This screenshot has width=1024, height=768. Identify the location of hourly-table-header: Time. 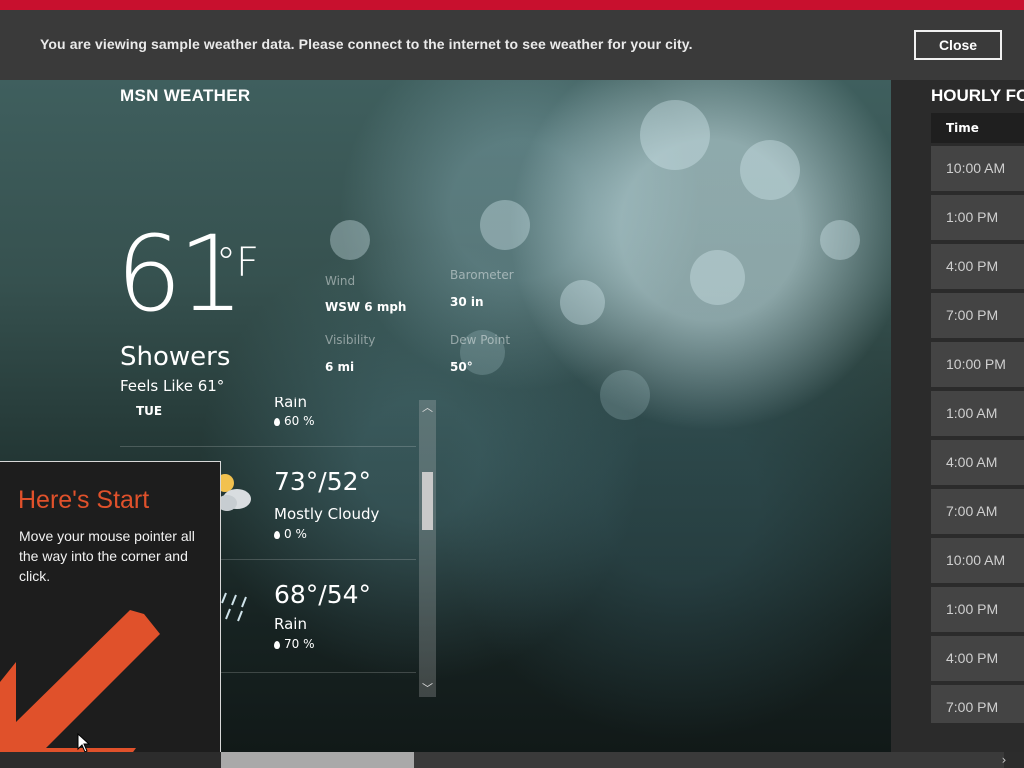
(977, 128).